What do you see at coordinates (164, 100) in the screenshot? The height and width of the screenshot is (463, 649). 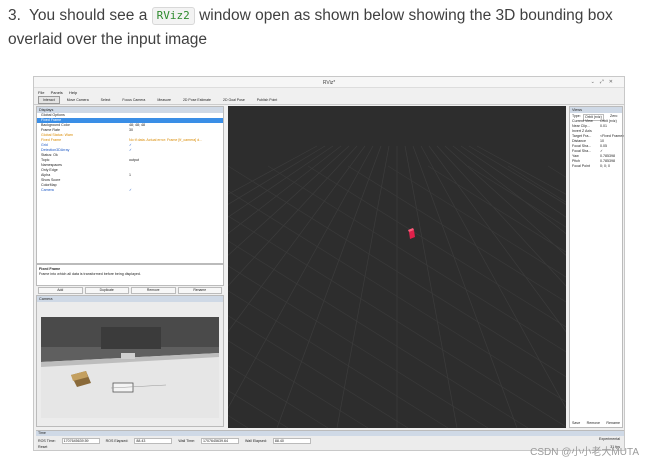 I see `tool-measure: Measure` at bounding box center [164, 100].